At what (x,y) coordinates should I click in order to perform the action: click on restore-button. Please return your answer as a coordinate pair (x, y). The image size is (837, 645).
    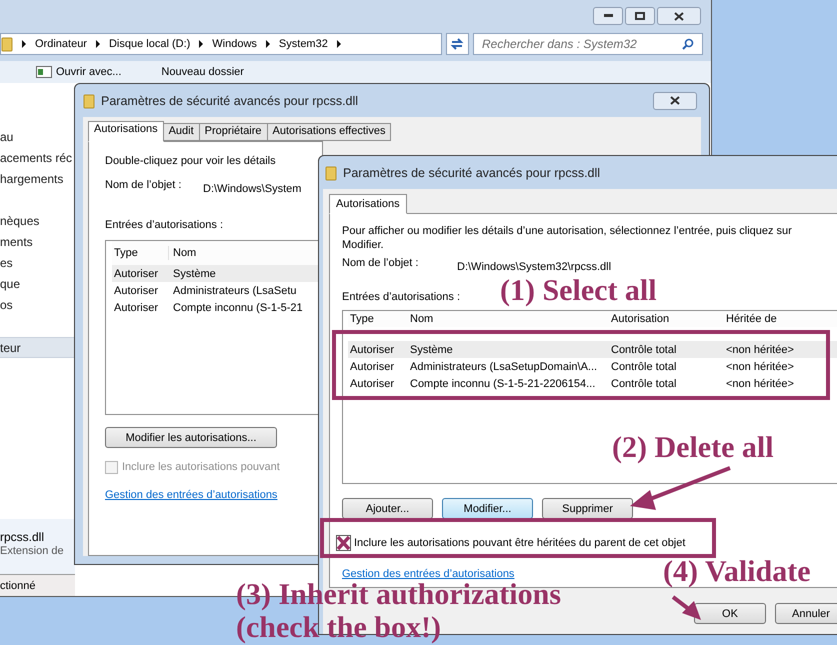
    Looking at the image, I should click on (640, 16).